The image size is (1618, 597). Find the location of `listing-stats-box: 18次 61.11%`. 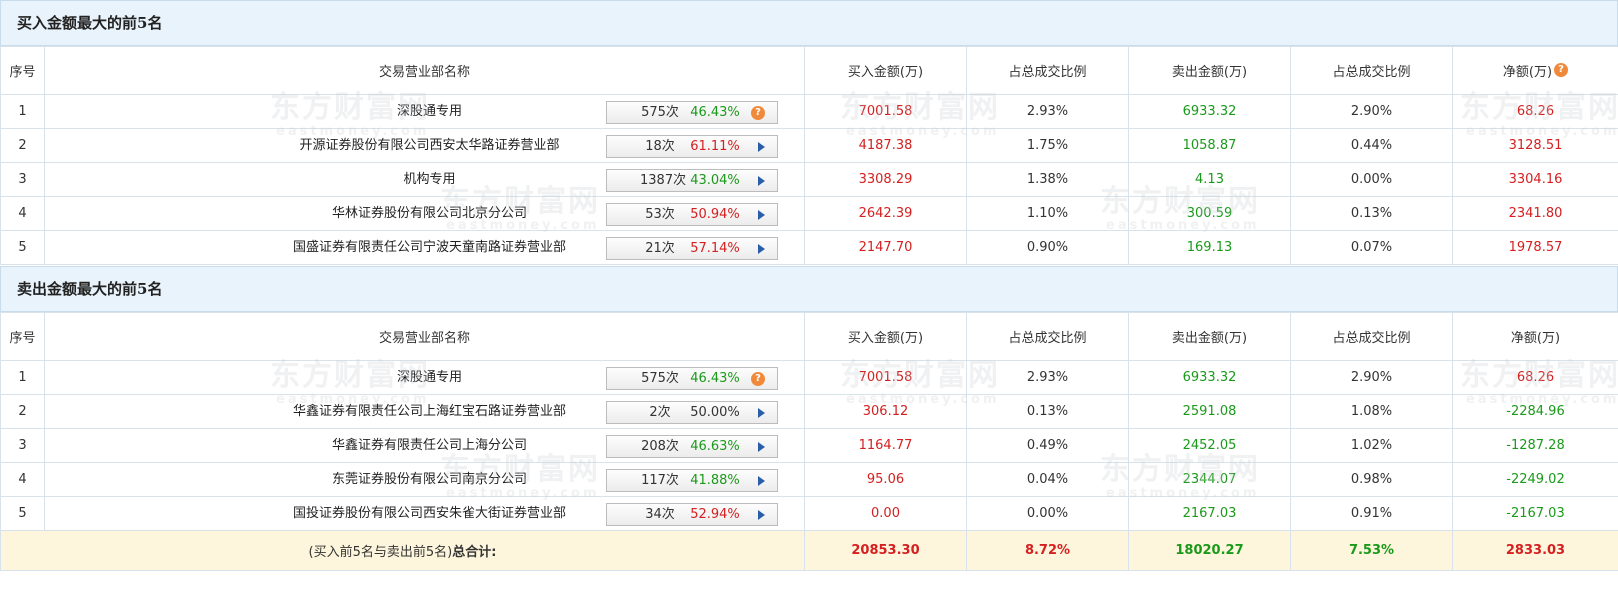

listing-stats-box: 18次 61.11% is located at coordinates (692, 146).